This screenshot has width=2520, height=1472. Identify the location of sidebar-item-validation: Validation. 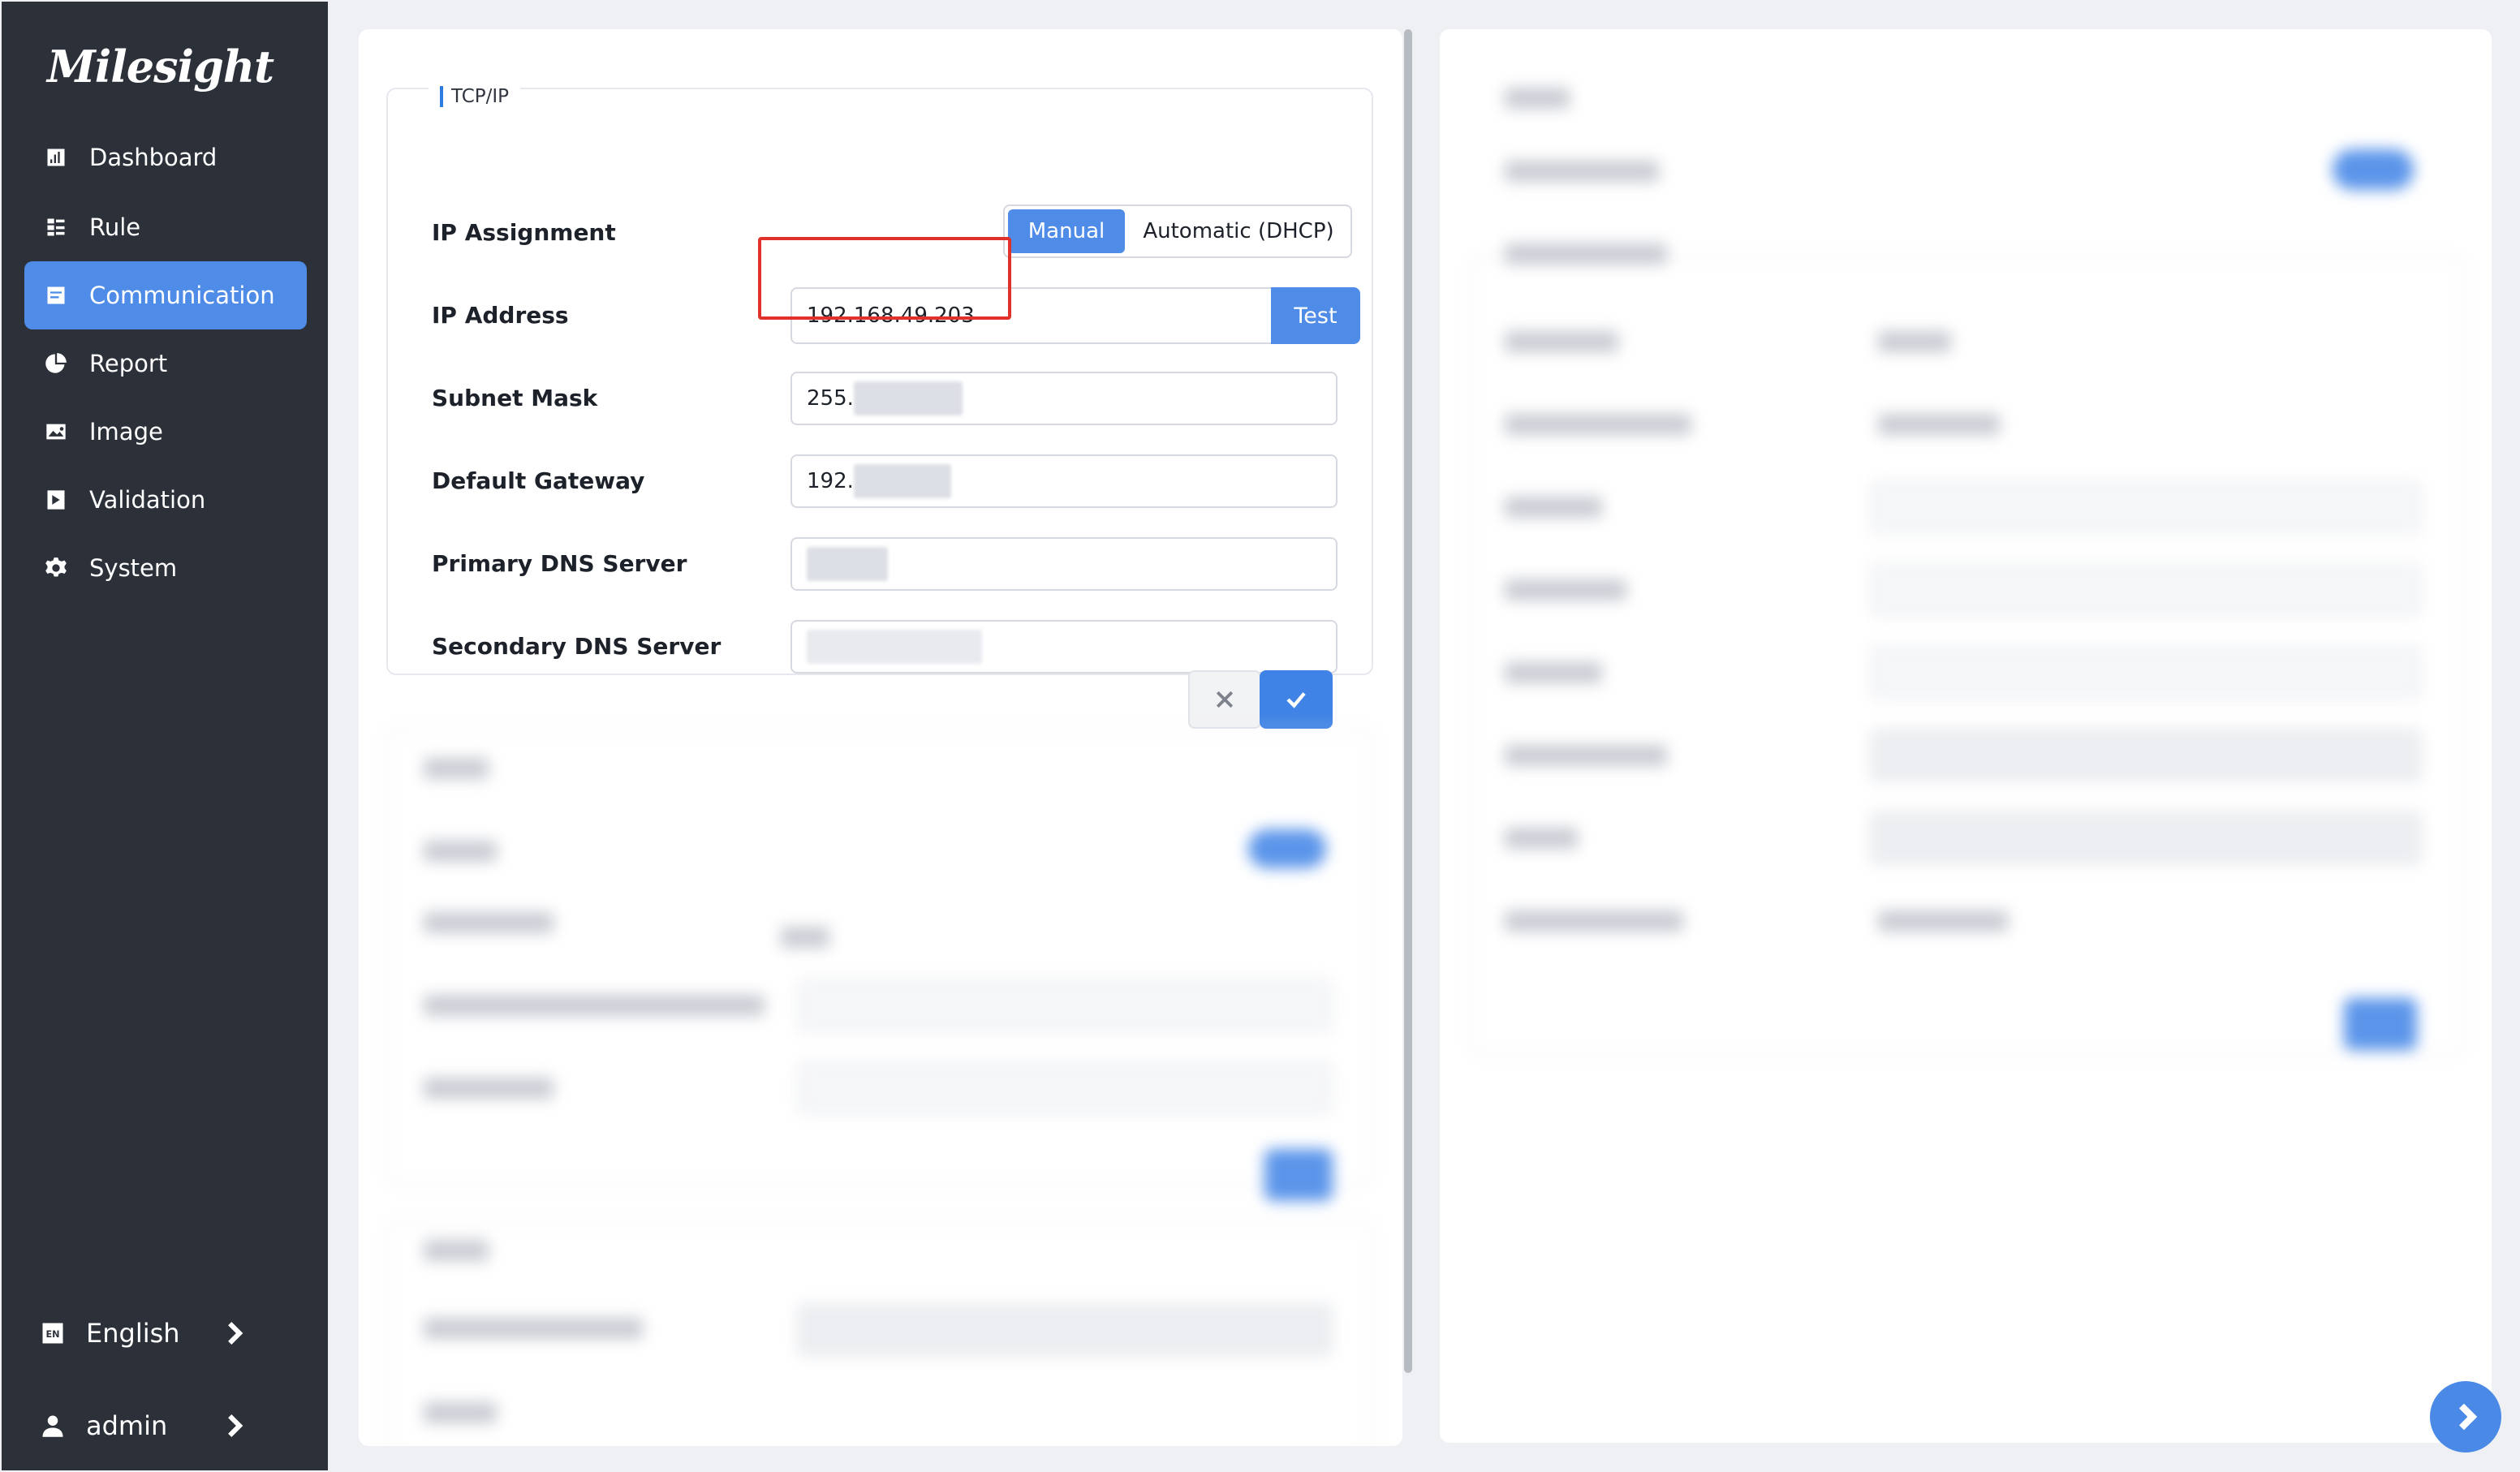
(165, 500).